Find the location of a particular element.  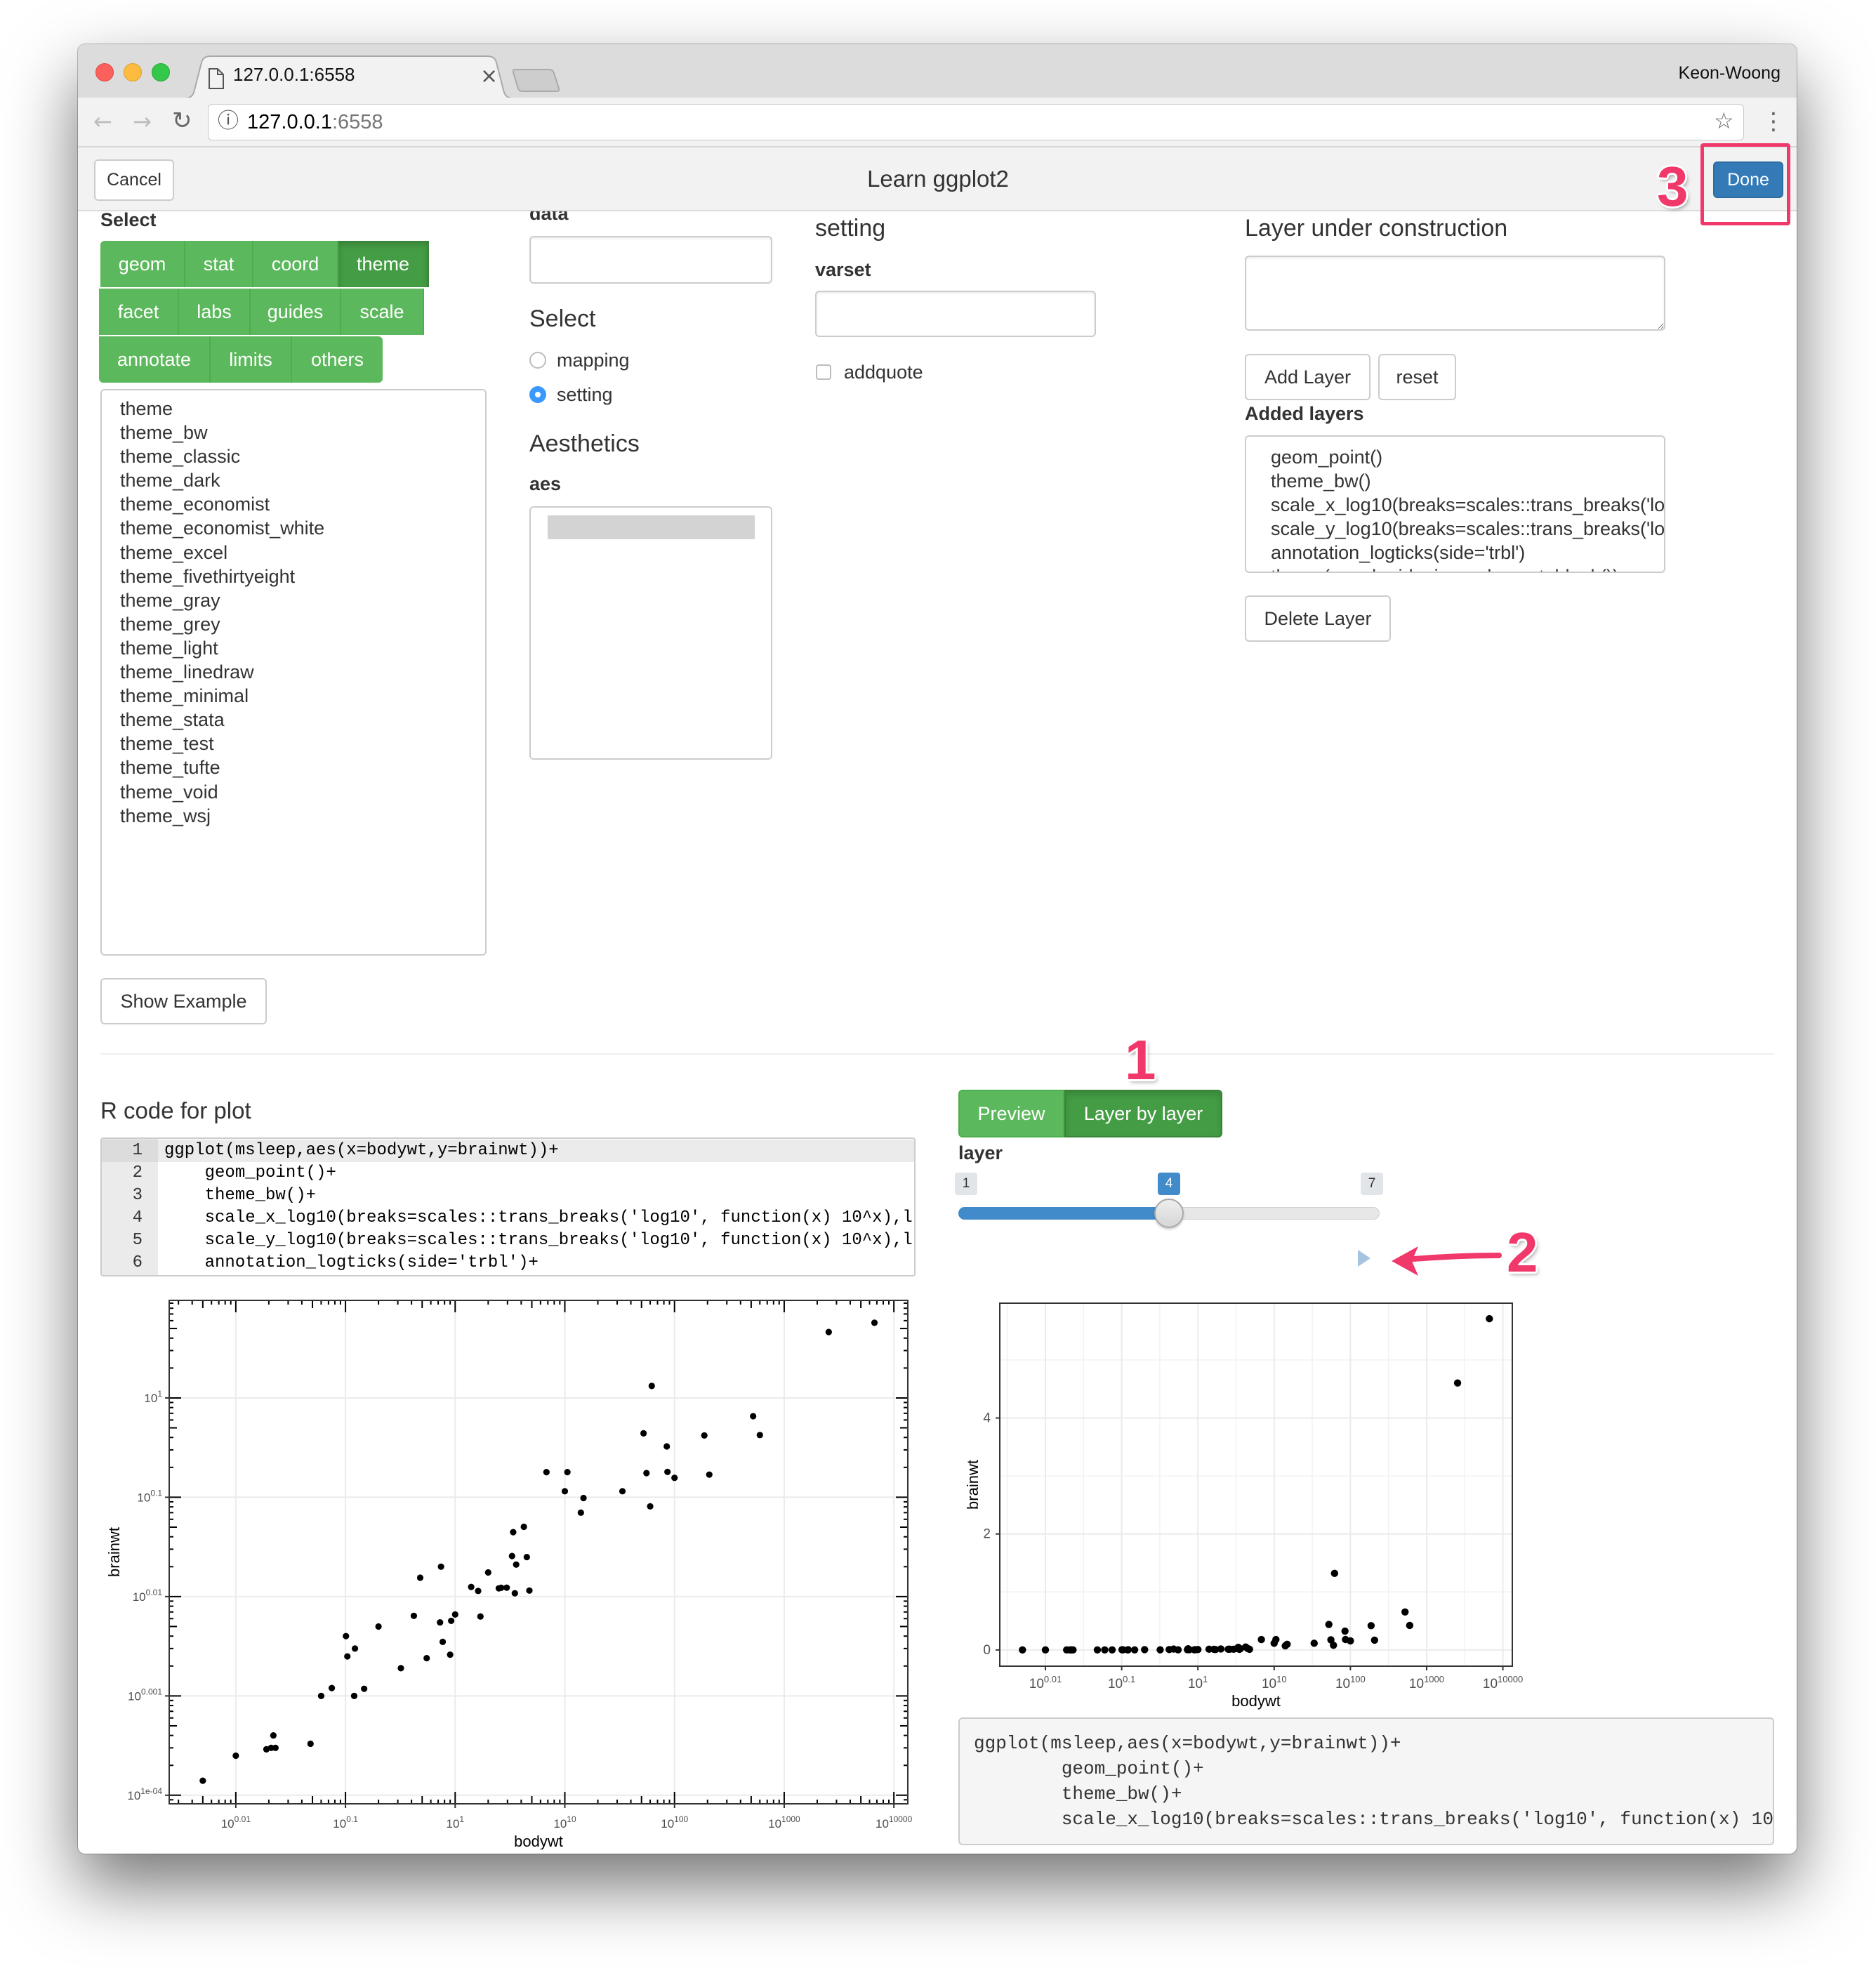

function-list-item: theme_light is located at coordinates (302, 648).